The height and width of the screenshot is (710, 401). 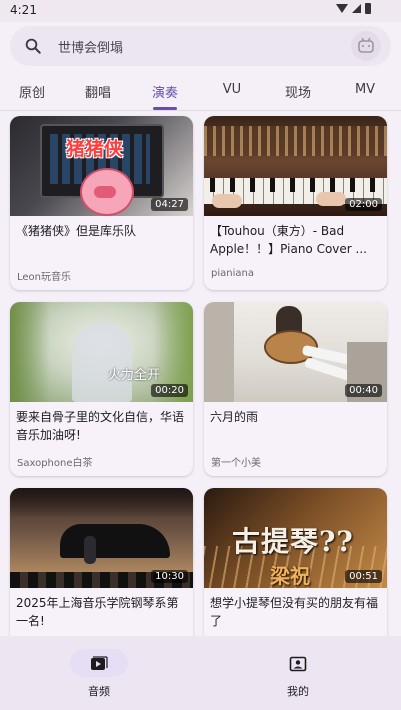 I want to click on video-thumbnail: 00:40, so click(x=295, y=352).